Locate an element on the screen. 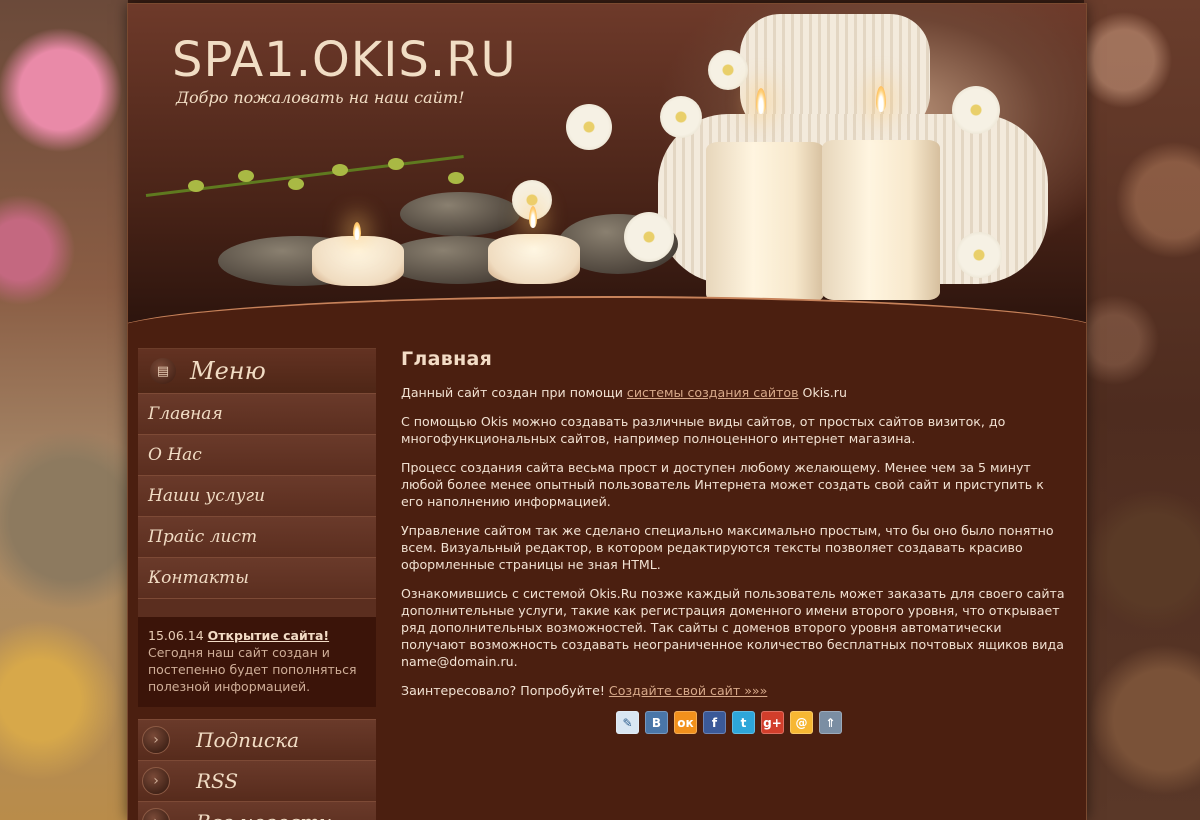  header-wave-divider is located at coordinates (607, 311).